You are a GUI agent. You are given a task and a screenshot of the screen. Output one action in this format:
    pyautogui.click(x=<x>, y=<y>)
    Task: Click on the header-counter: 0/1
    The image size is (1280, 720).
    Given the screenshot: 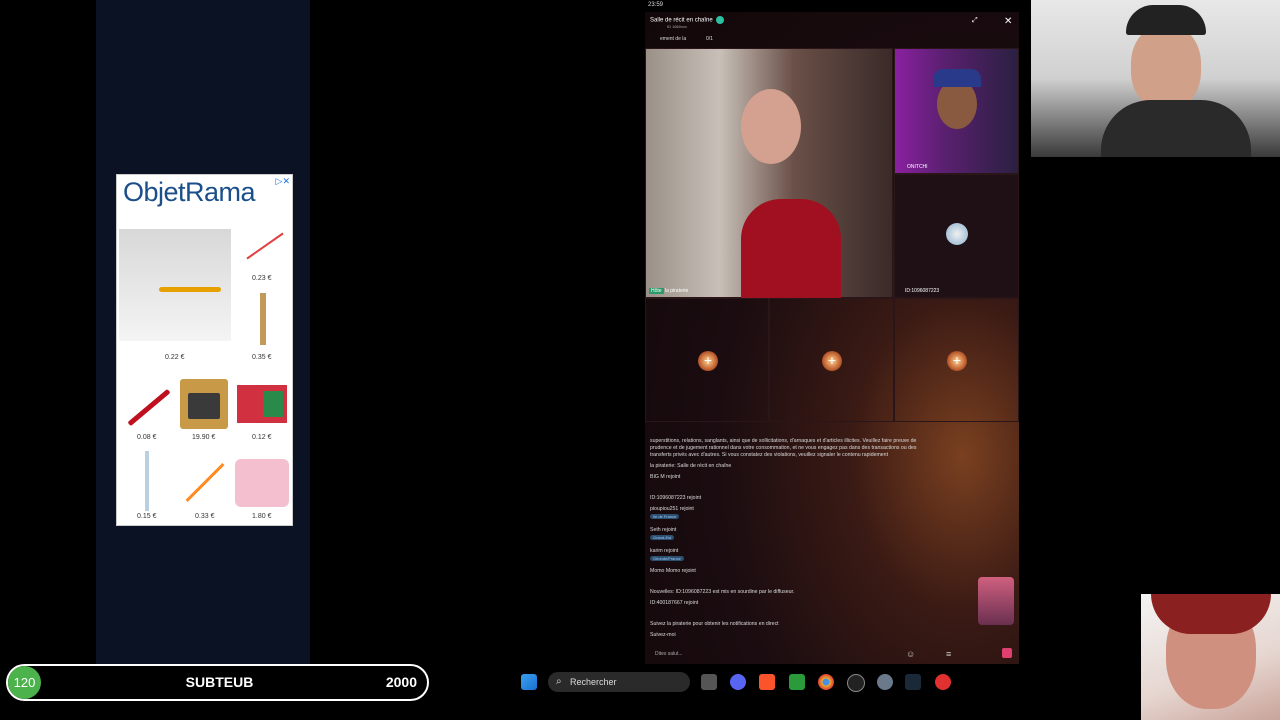 What is the action you would take?
    pyautogui.click(x=709, y=39)
    